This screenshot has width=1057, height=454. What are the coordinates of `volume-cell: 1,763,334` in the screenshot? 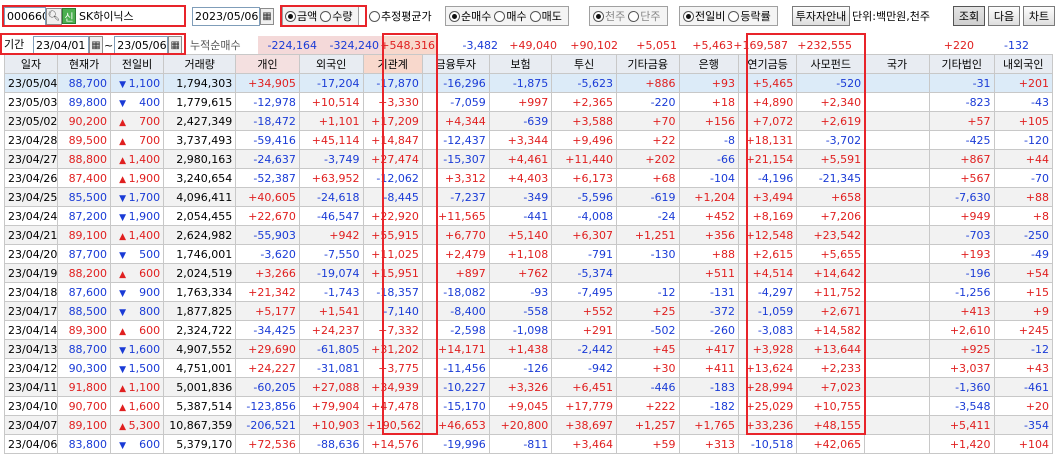 It's located at (200, 292).